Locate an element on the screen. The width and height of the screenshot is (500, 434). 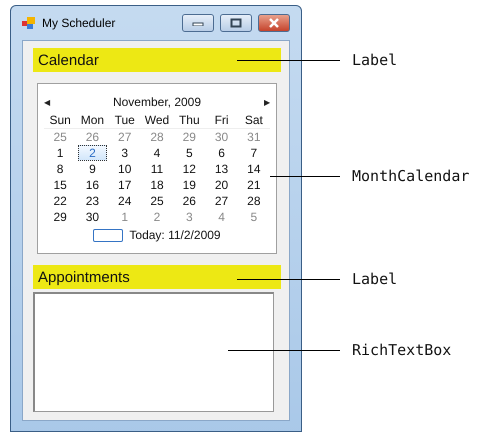
previous-month-button: ◀ is located at coordinates (47, 102).